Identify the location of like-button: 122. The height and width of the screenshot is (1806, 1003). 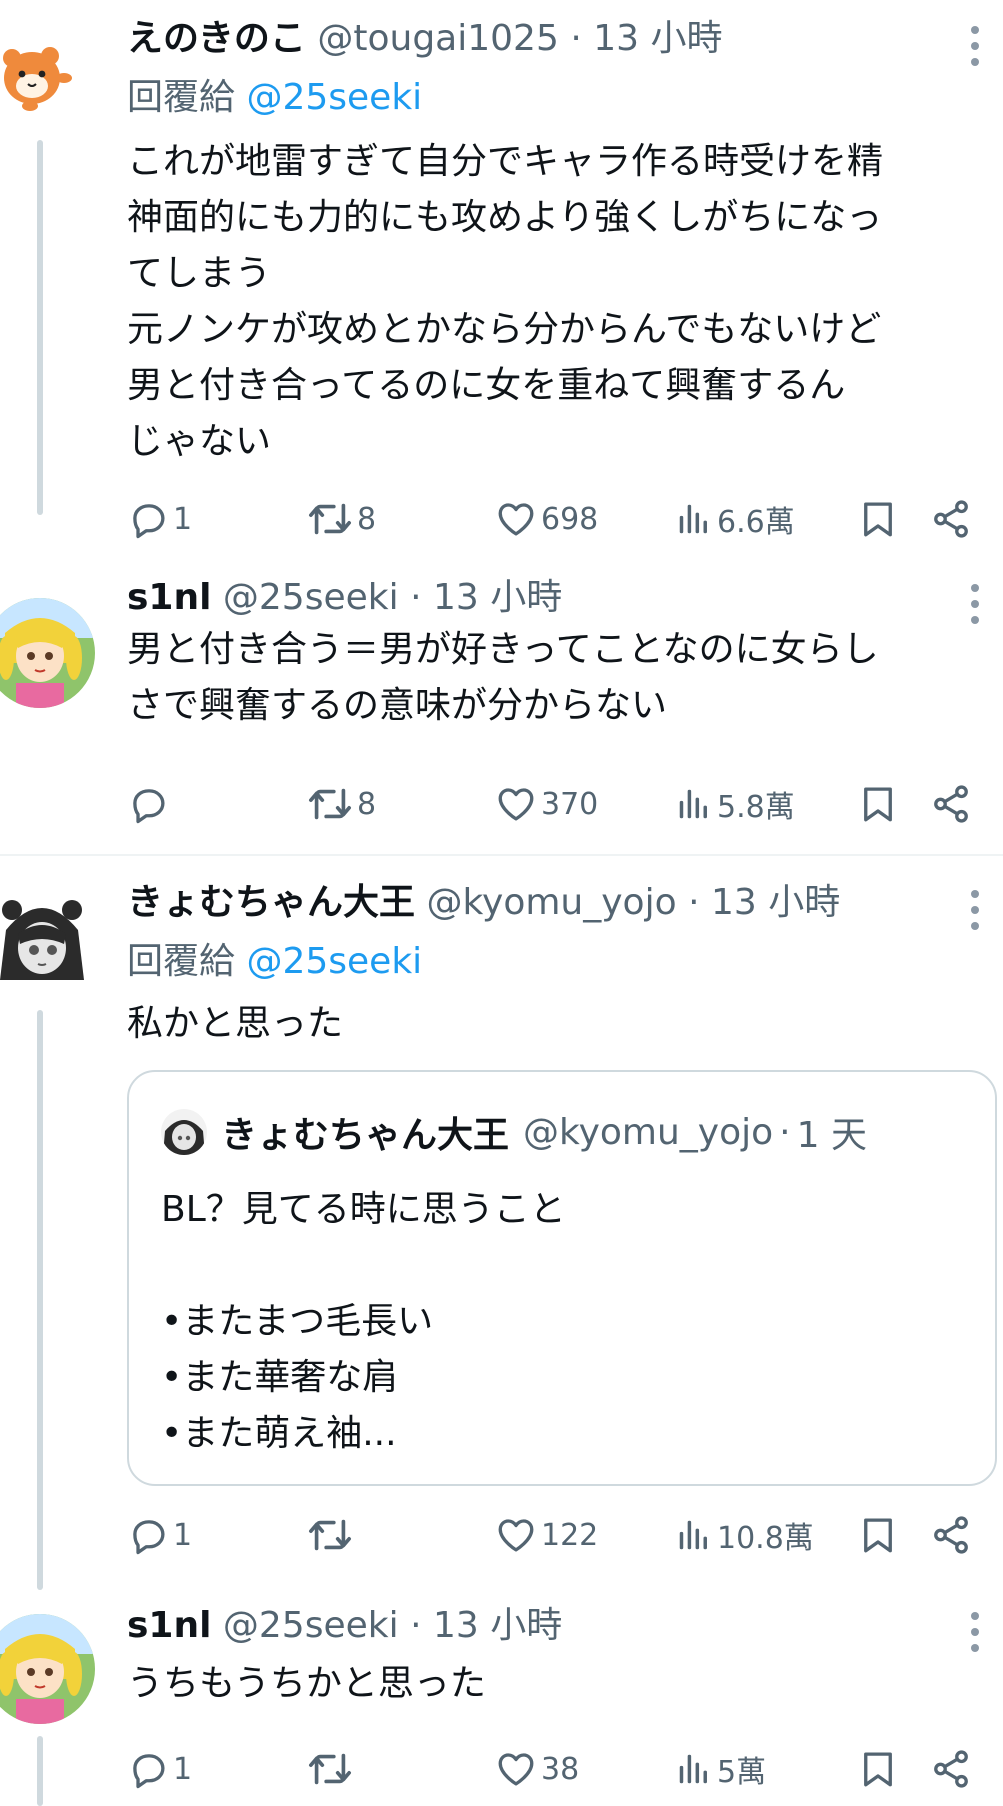
(546, 1535).